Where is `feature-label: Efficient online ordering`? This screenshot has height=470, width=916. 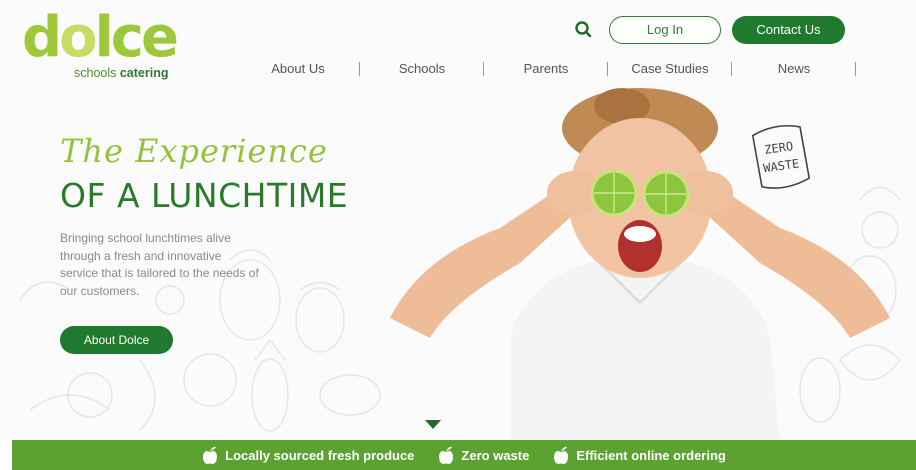 feature-label: Efficient online ordering is located at coordinates (651, 455).